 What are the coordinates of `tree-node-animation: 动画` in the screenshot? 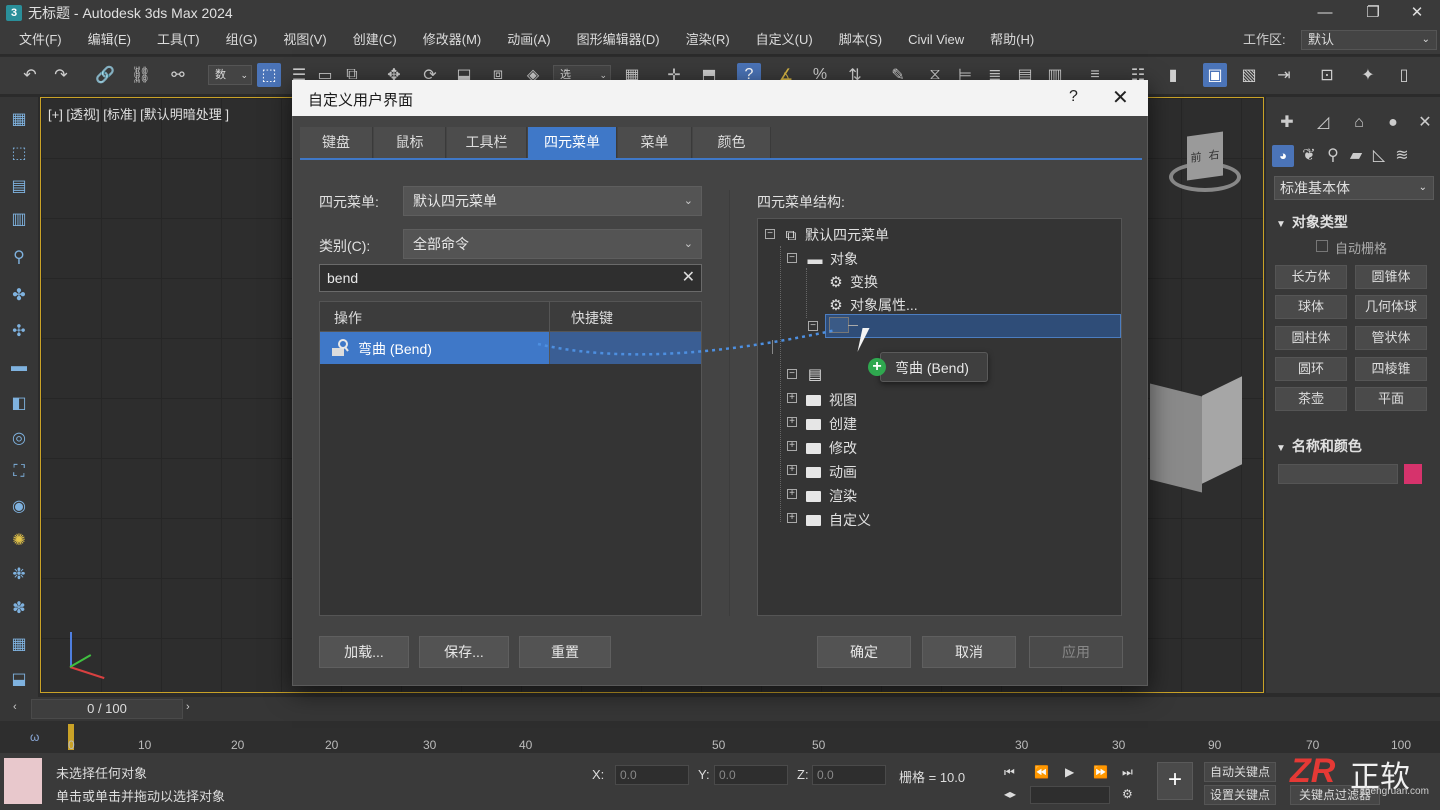 It's located at (831, 472).